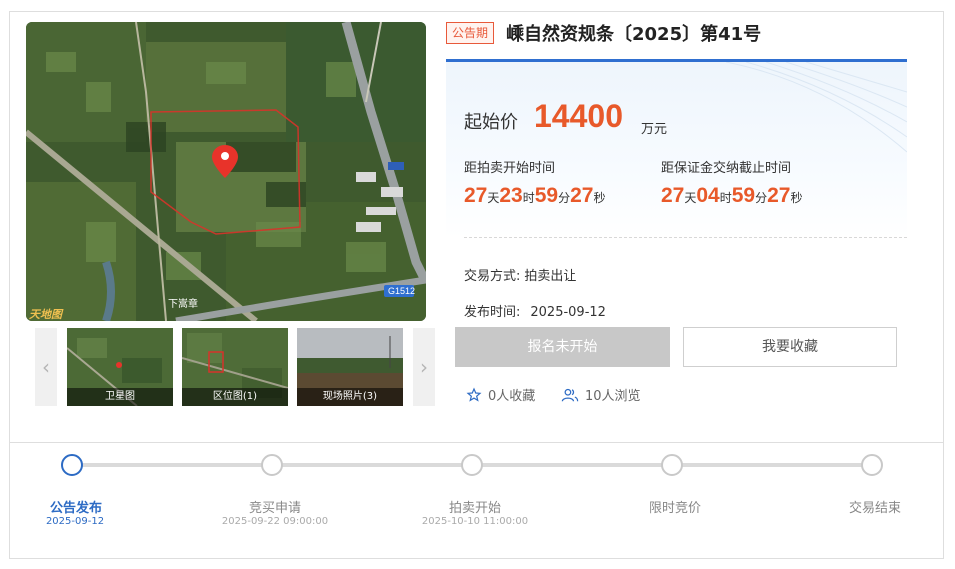 The height and width of the screenshot is (569, 955). What do you see at coordinates (350, 367) in the screenshot?
I see `thumbnail-site-photo: 现场照片(3)` at bounding box center [350, 367].